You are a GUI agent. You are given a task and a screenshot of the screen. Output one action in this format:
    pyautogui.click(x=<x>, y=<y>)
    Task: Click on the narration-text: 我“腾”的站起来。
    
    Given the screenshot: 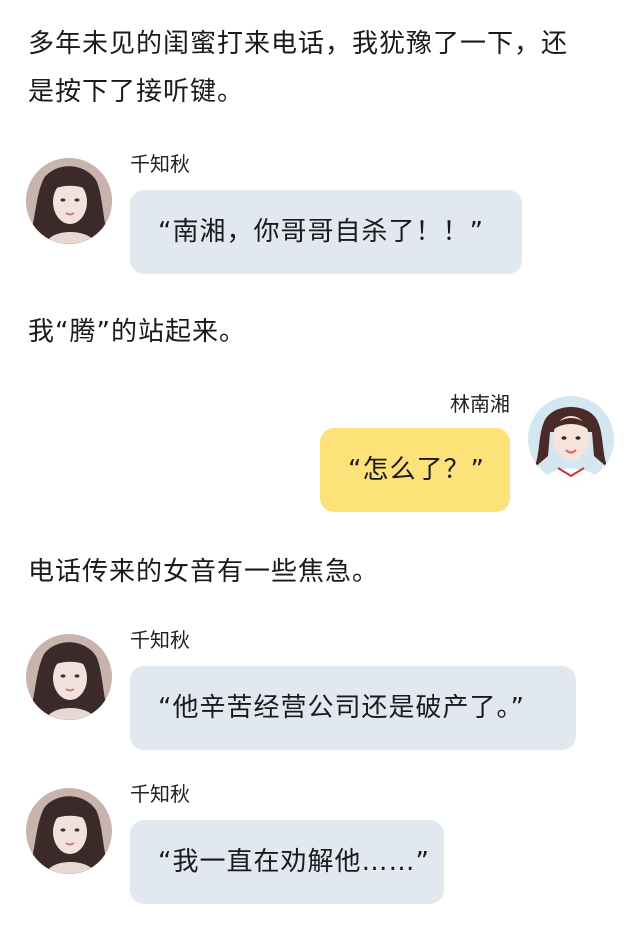 What is the action you would take?
    pyautogui.click(x=137, y=332)
    